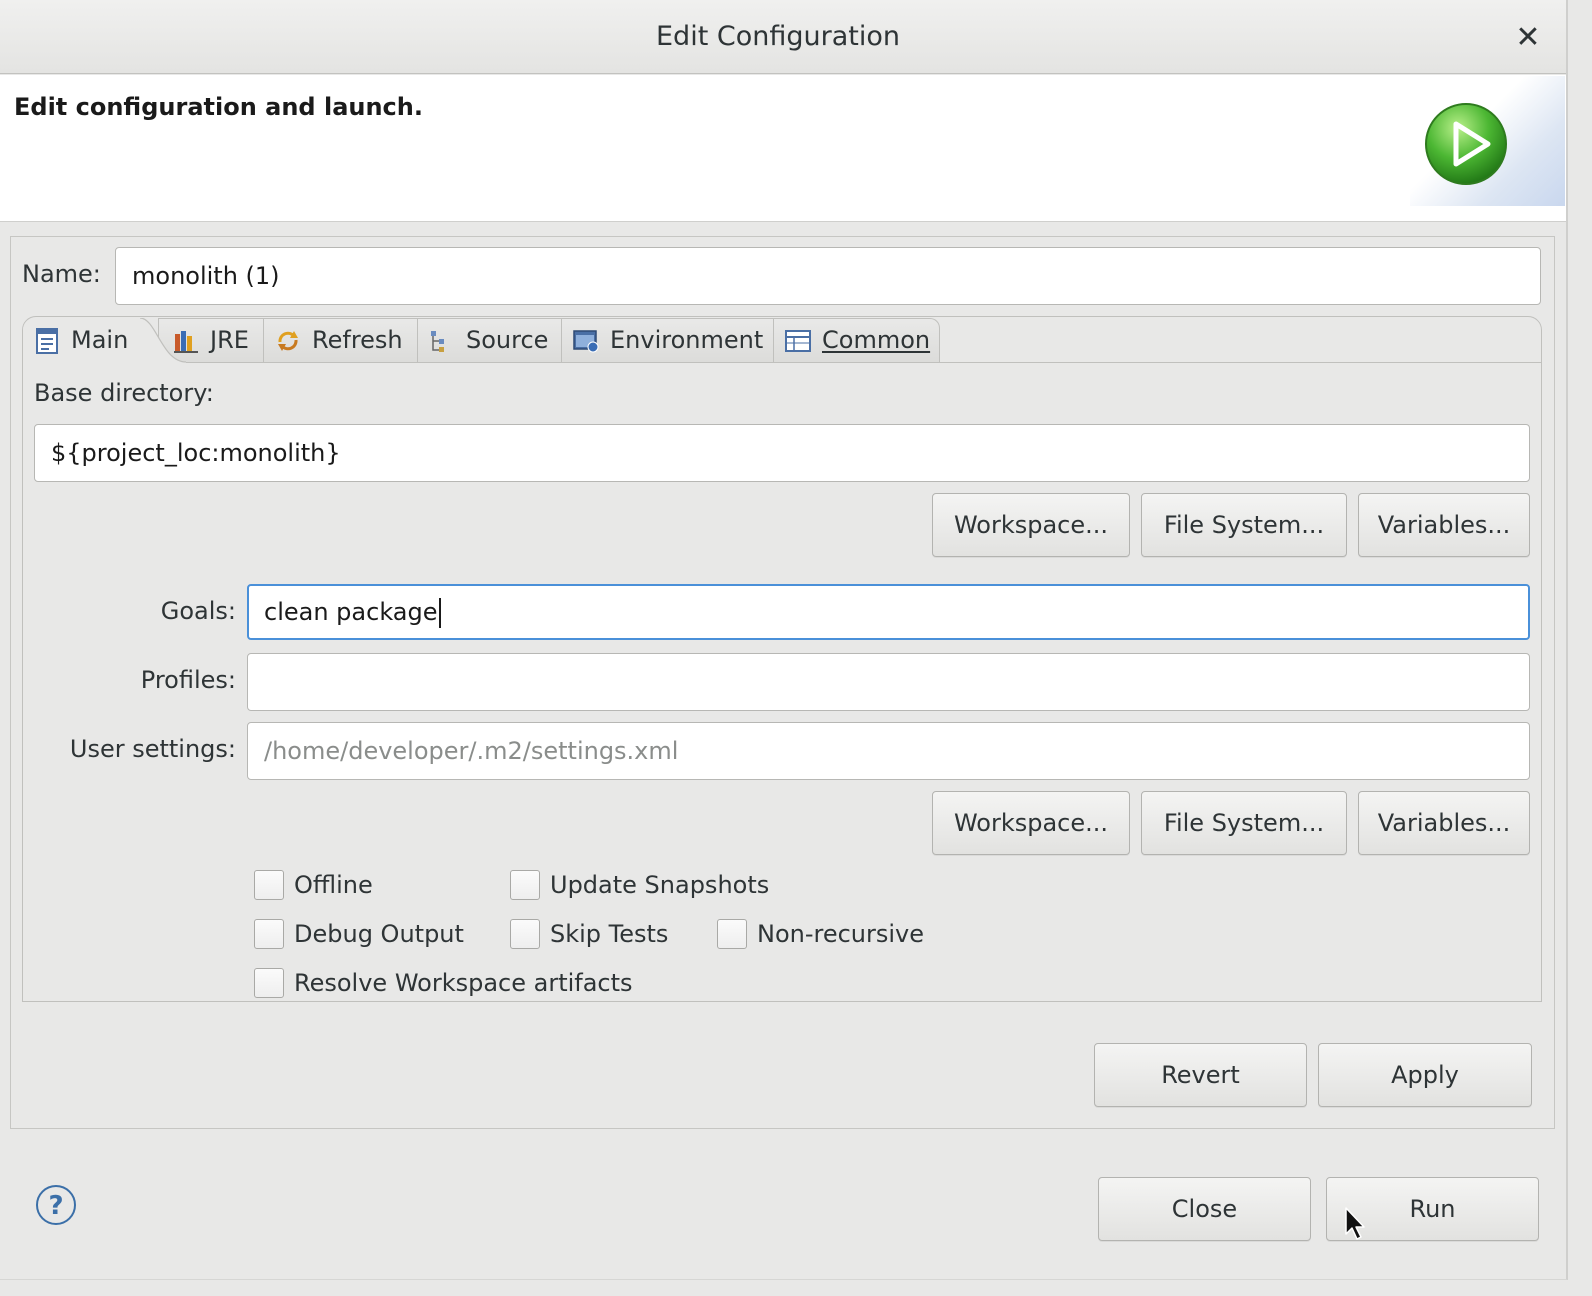 This screenshot has height=1296, width=1592. I want to click on main-tab-icon, so click(47, 341).